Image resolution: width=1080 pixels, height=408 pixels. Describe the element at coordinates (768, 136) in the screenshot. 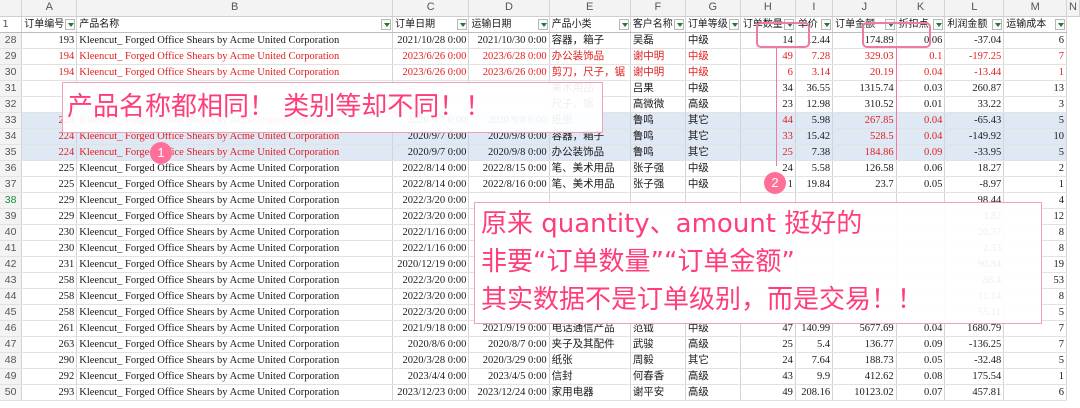

I see `cell-h: 33` at that location.